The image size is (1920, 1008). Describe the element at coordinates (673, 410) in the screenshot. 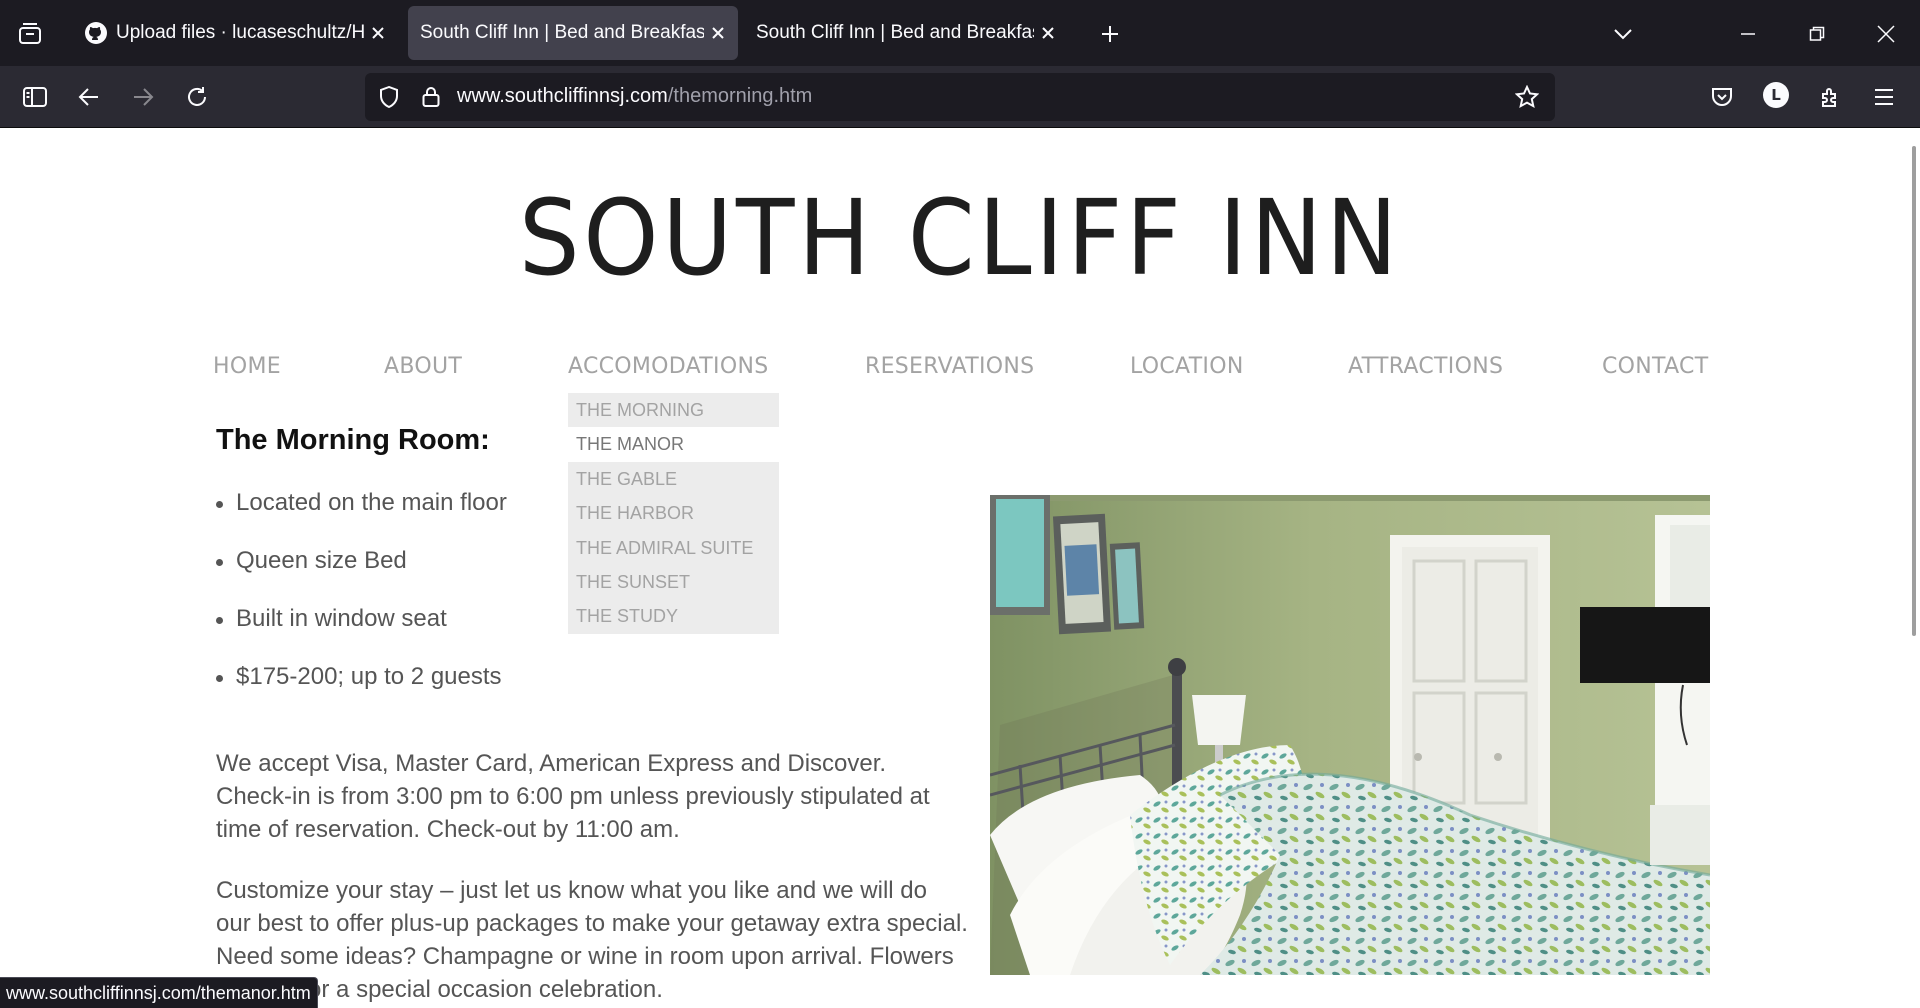

I see `dropdown-item-the-morning: THE MORNING` at that location.